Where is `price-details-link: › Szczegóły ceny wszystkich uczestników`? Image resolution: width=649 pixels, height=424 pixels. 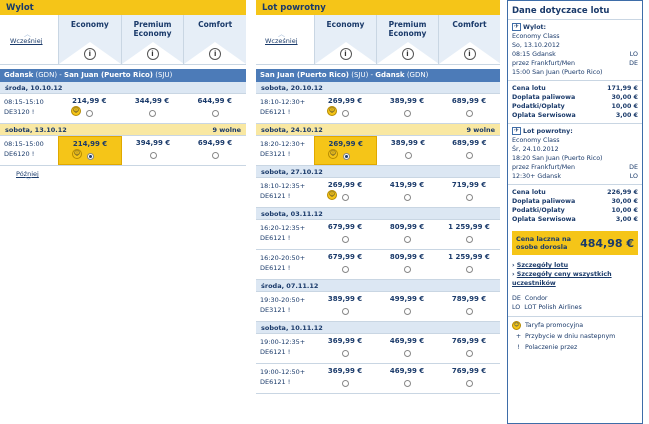 price-details-link: › Szczegóły ceny wszystkich uczestników is located at coordinates (575, 279).